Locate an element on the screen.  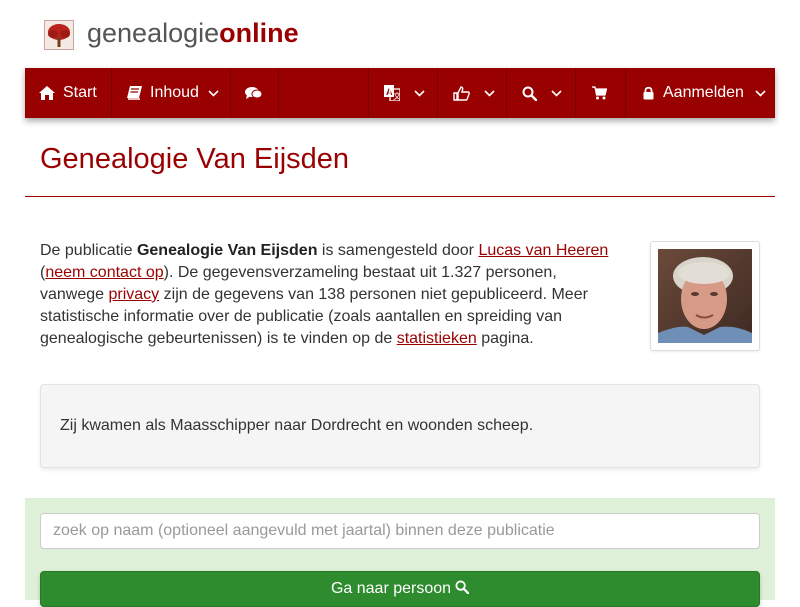
nav-login-label: Aanmelden is located at coordinates (703, 92).